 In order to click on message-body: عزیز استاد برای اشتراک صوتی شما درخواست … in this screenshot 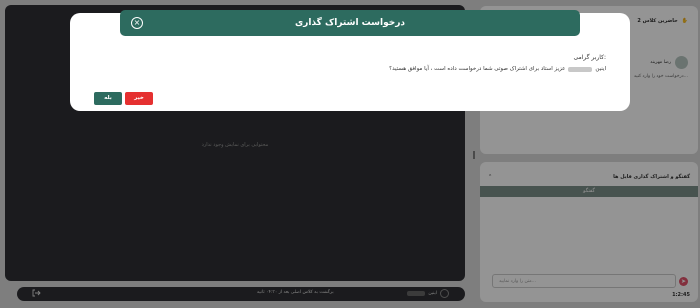, I will do `click(477, 69)`.